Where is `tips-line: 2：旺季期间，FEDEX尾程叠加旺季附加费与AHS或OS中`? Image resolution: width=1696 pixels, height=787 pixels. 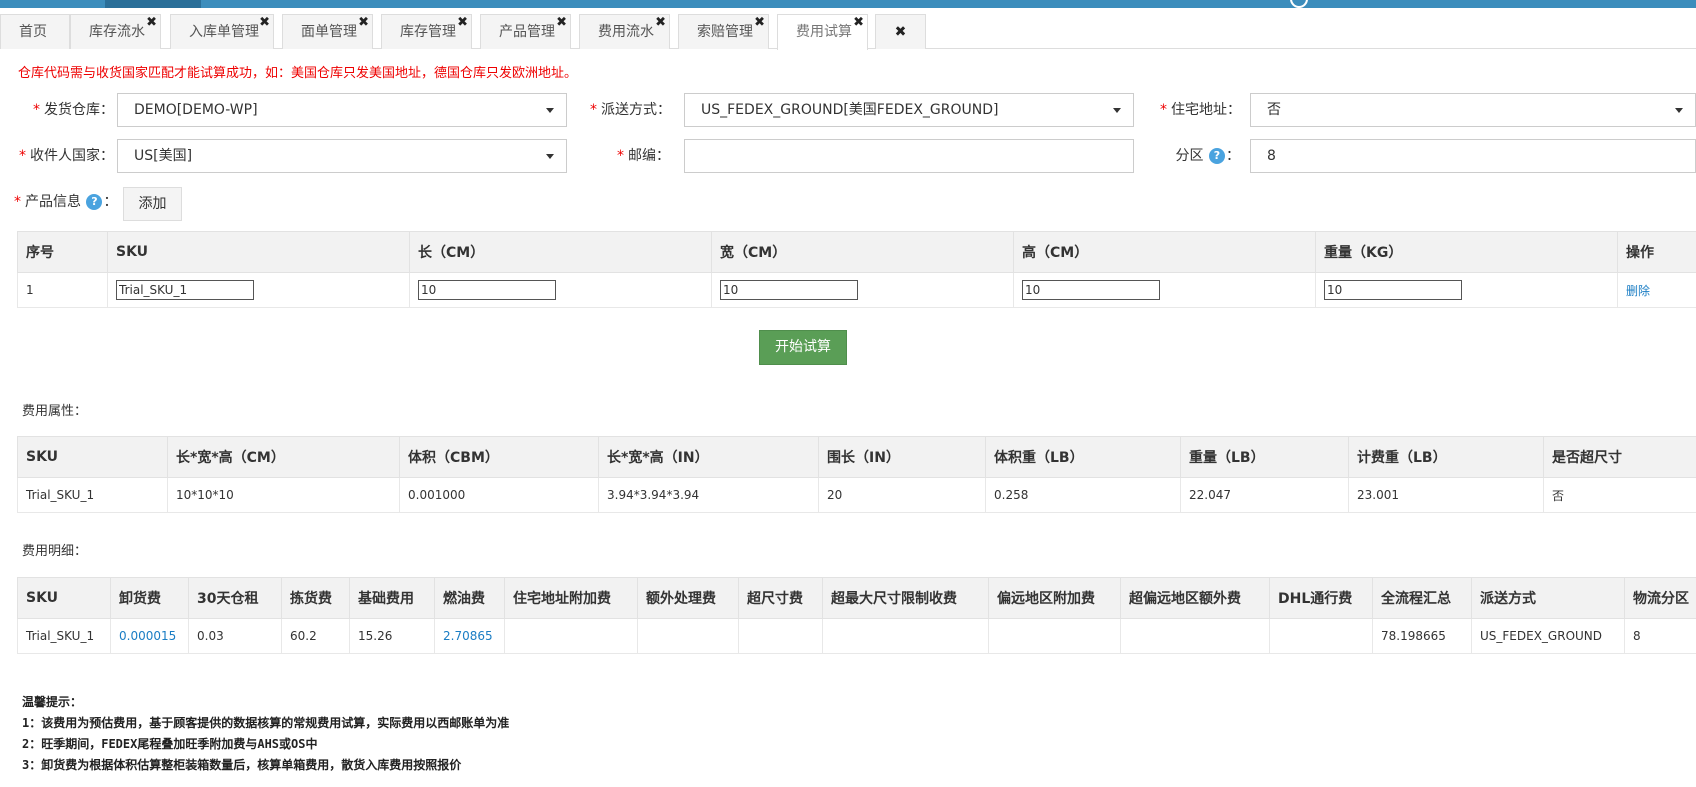 tips-line: 2：旺季期间，FEDEX尾程叠加旺季附加费与AHS或OS中 is located at coordinates (170, 744).